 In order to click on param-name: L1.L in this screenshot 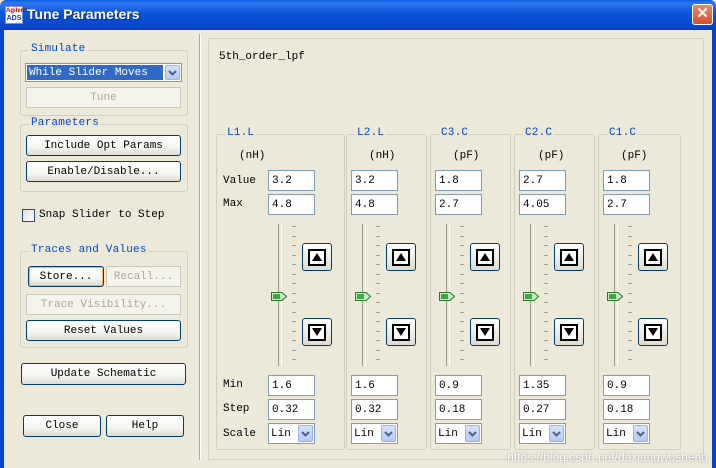, I will do `click(241, 133)`.